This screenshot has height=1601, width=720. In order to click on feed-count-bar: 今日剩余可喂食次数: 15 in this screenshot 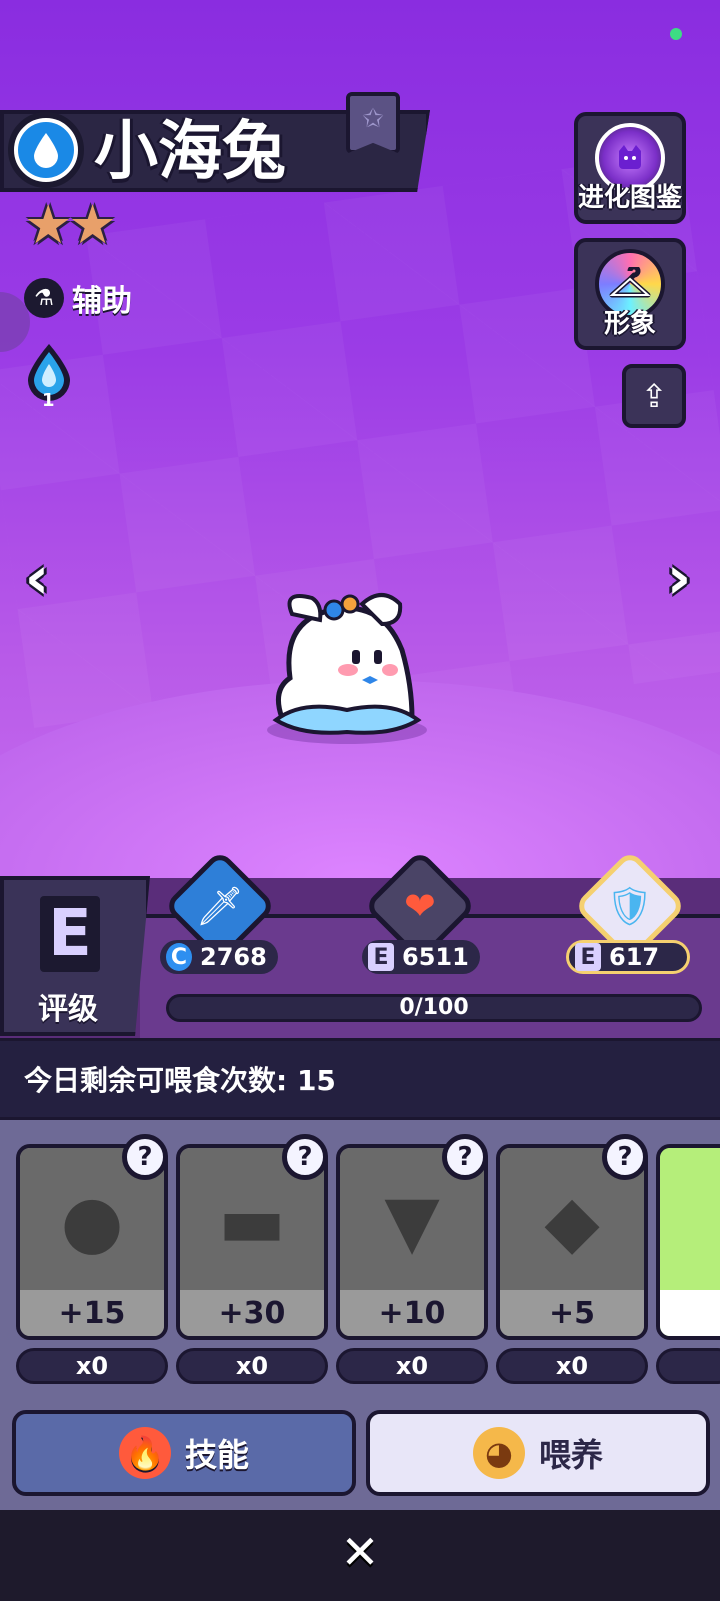, I will do `click(360, 1079)`.